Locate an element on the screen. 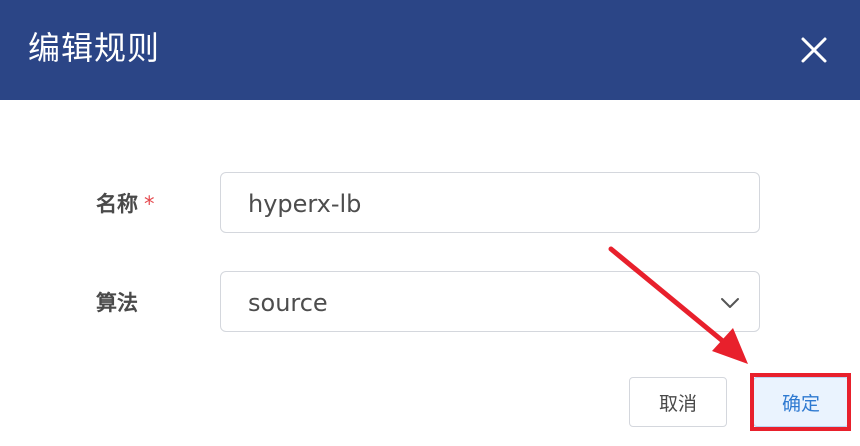 Image resolution: width=860 pixels, height=446 pixels. dialog-title: 编辑规则 is located at coordinates (94, 48).